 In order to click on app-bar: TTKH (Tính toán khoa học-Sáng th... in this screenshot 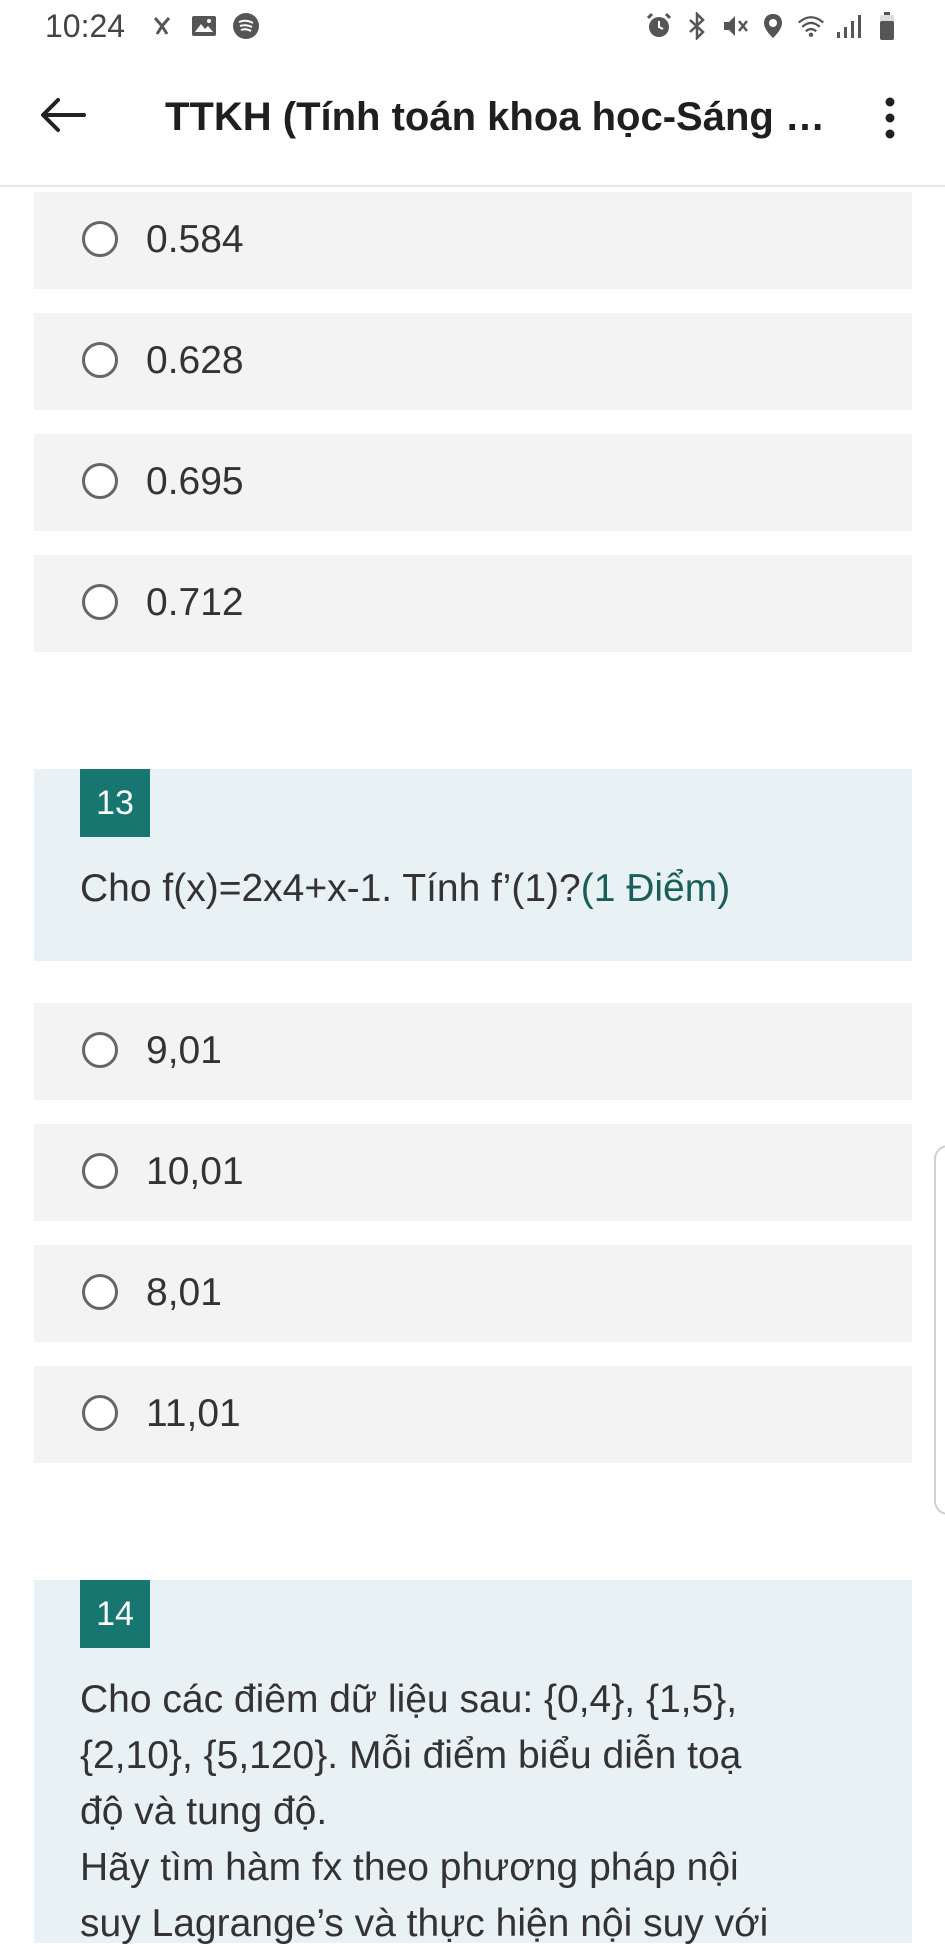, I will do `click(472, 121)`.